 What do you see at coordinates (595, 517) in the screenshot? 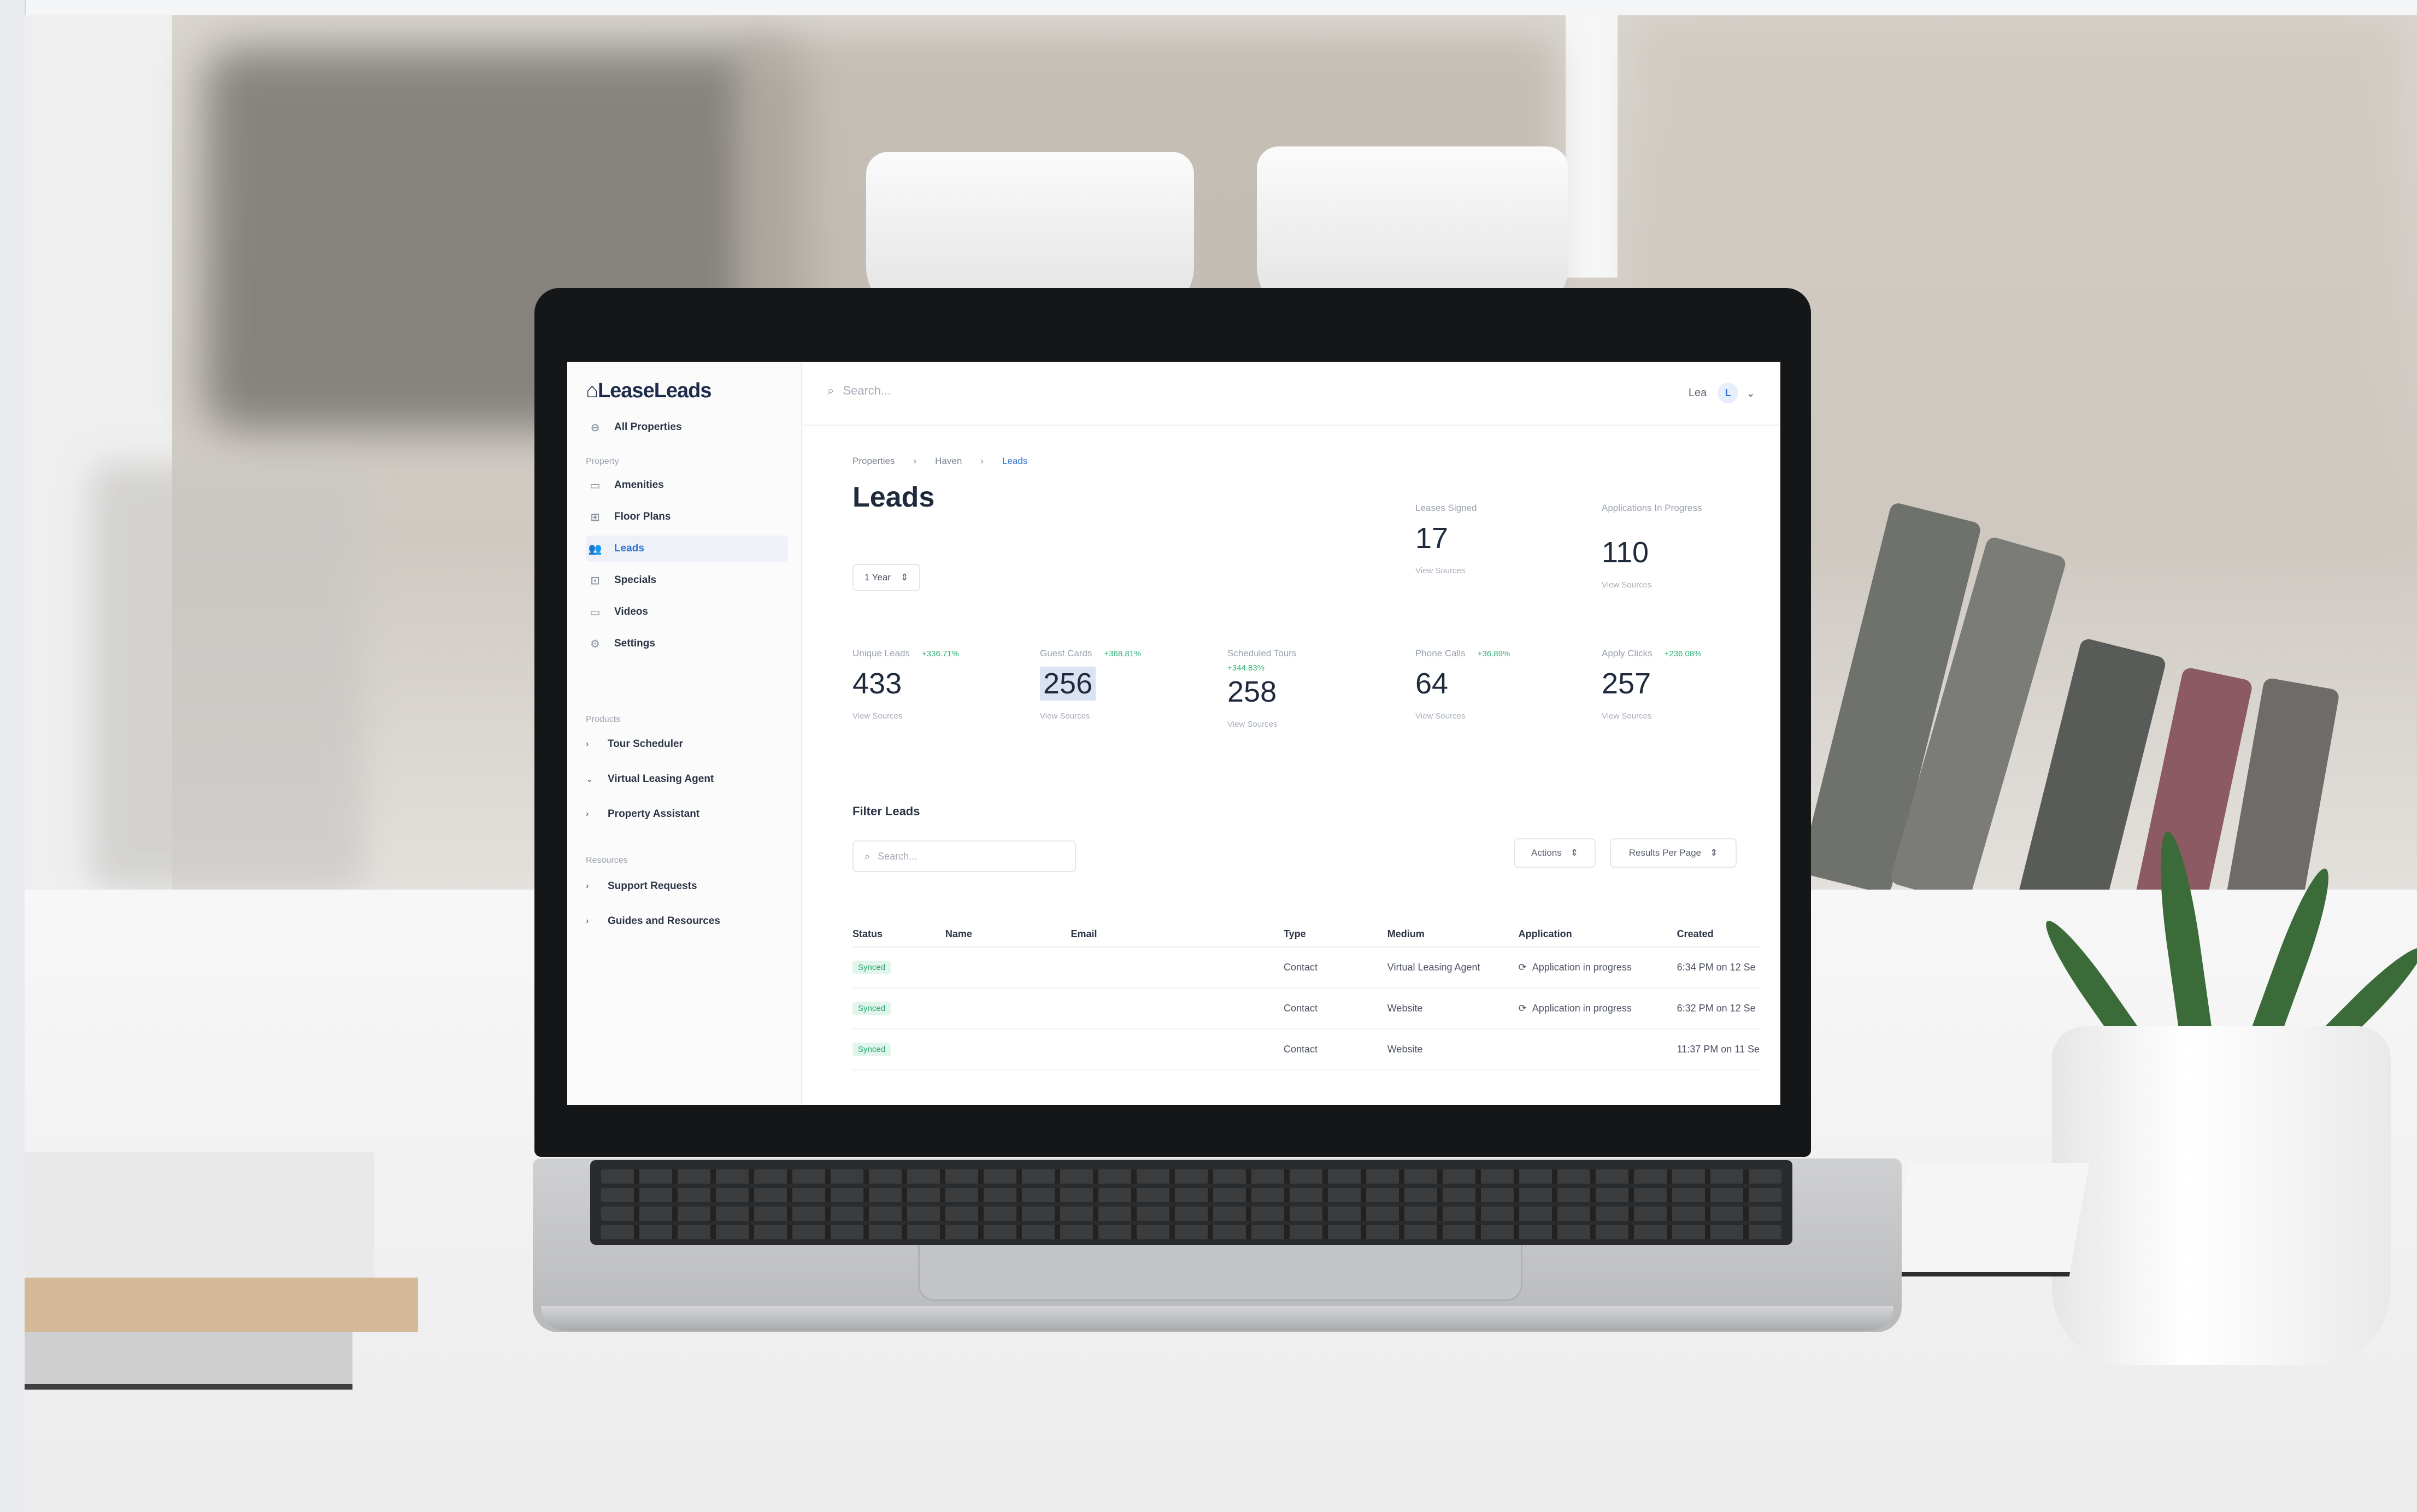
I see `grid-icon: ⊞` at bounding box center [595, 517].